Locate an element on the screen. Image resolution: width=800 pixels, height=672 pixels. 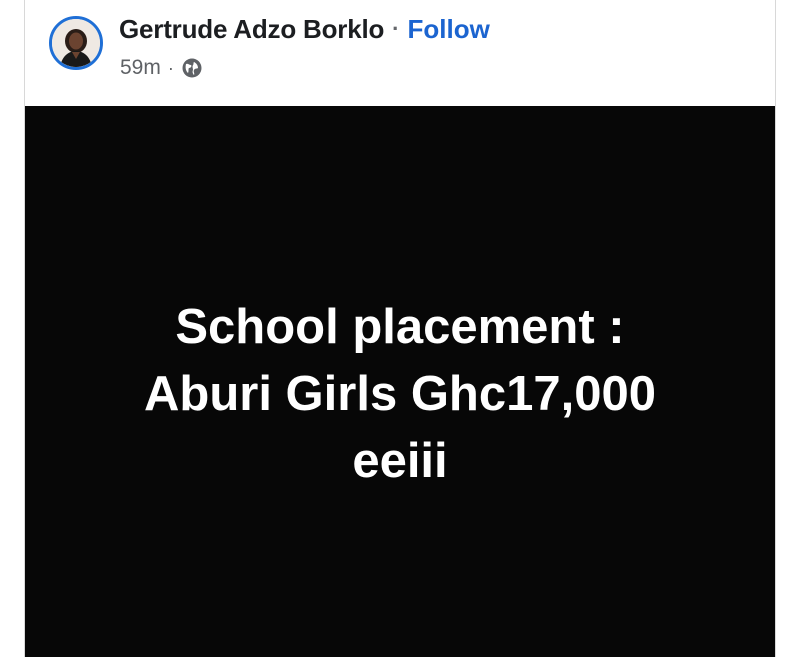
post-image-line-3: eeiii is located at coordinates (400, 461).